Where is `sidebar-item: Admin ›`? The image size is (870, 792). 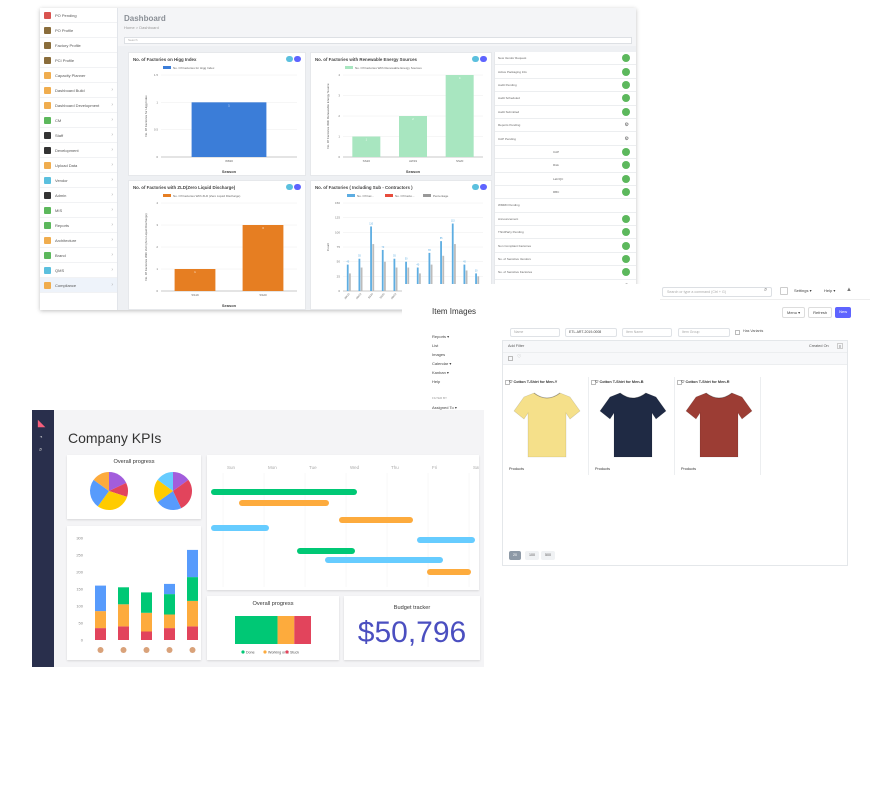 sidebar-item: Admin › is located at coordinates (78, 195).